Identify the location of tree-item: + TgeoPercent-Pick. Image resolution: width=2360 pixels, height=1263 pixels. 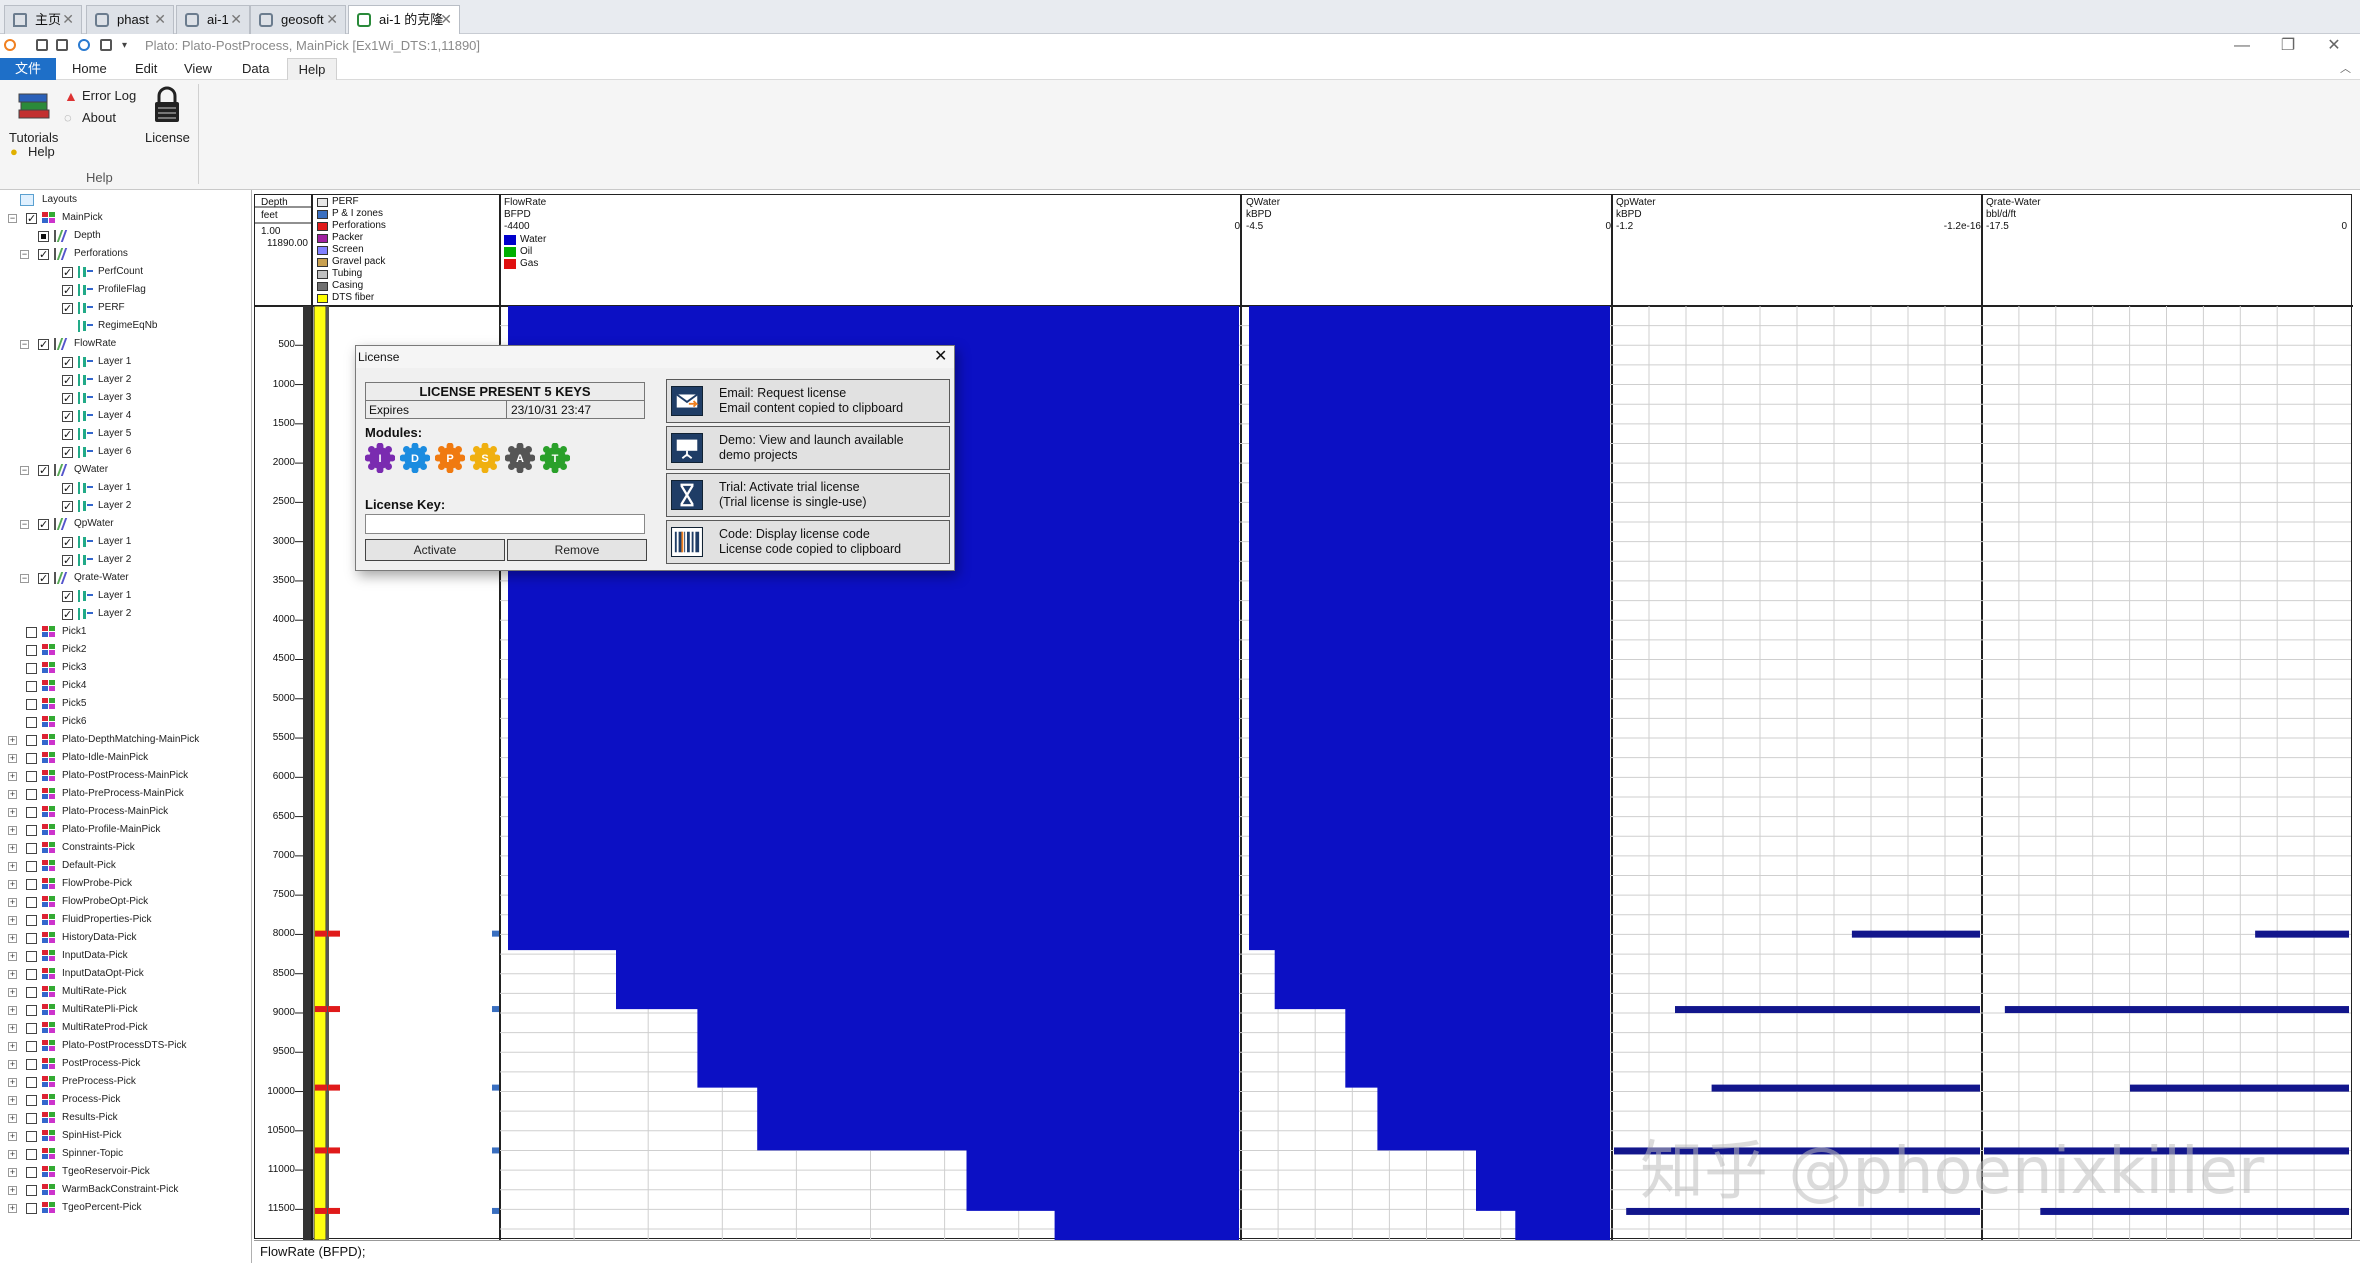
(125, 1208).